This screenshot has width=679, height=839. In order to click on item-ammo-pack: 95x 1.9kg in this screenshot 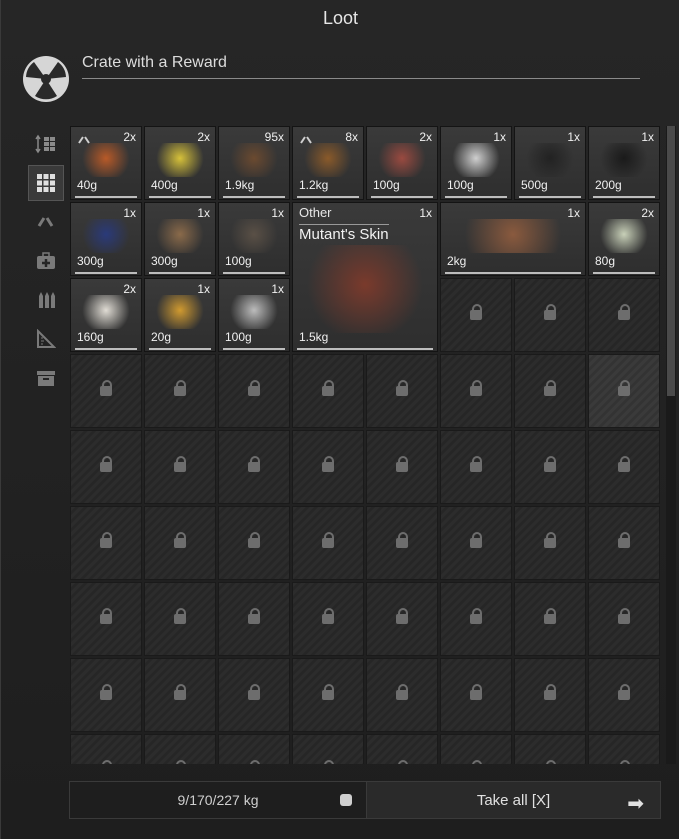, I will do `click(254, 163)`.